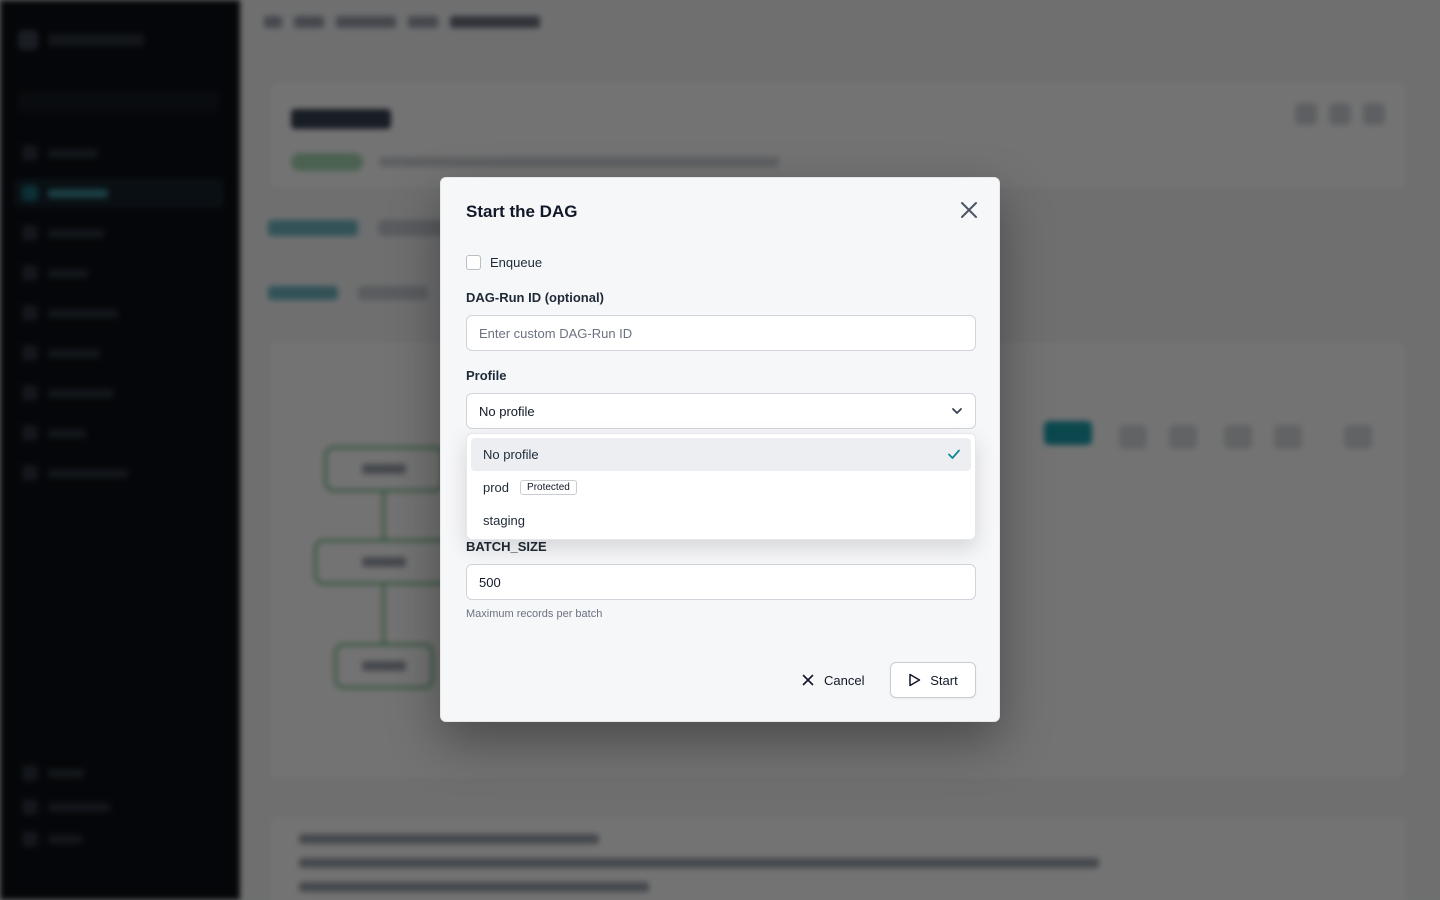 The height and width of the screenshot is (900, 1440). What do you see at coordinates (915, 680) in the screenshot?
I see `play-icon` at bounding box center [915, 680].